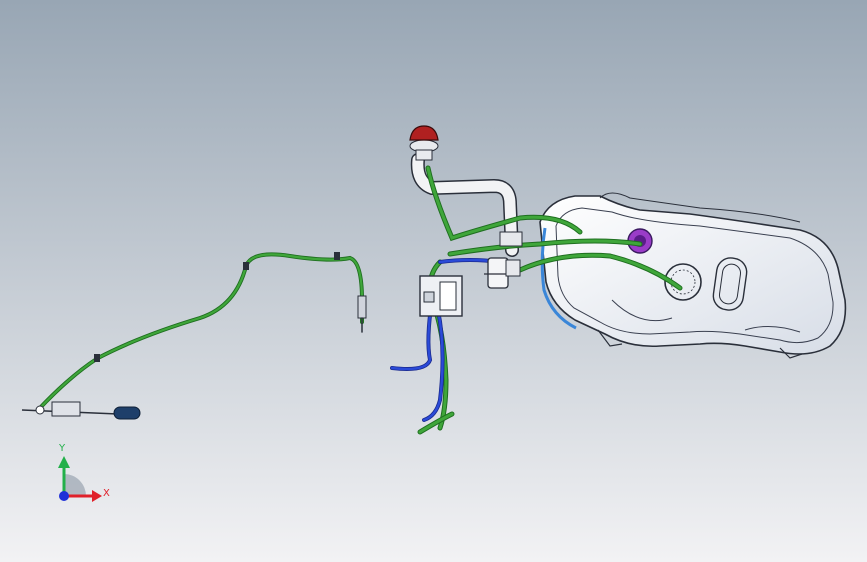 This screenshot has height=562, width=867. Describe the element at coordinates (106, 493) in the screenshot. I see `triad-x-label: X` at that location.